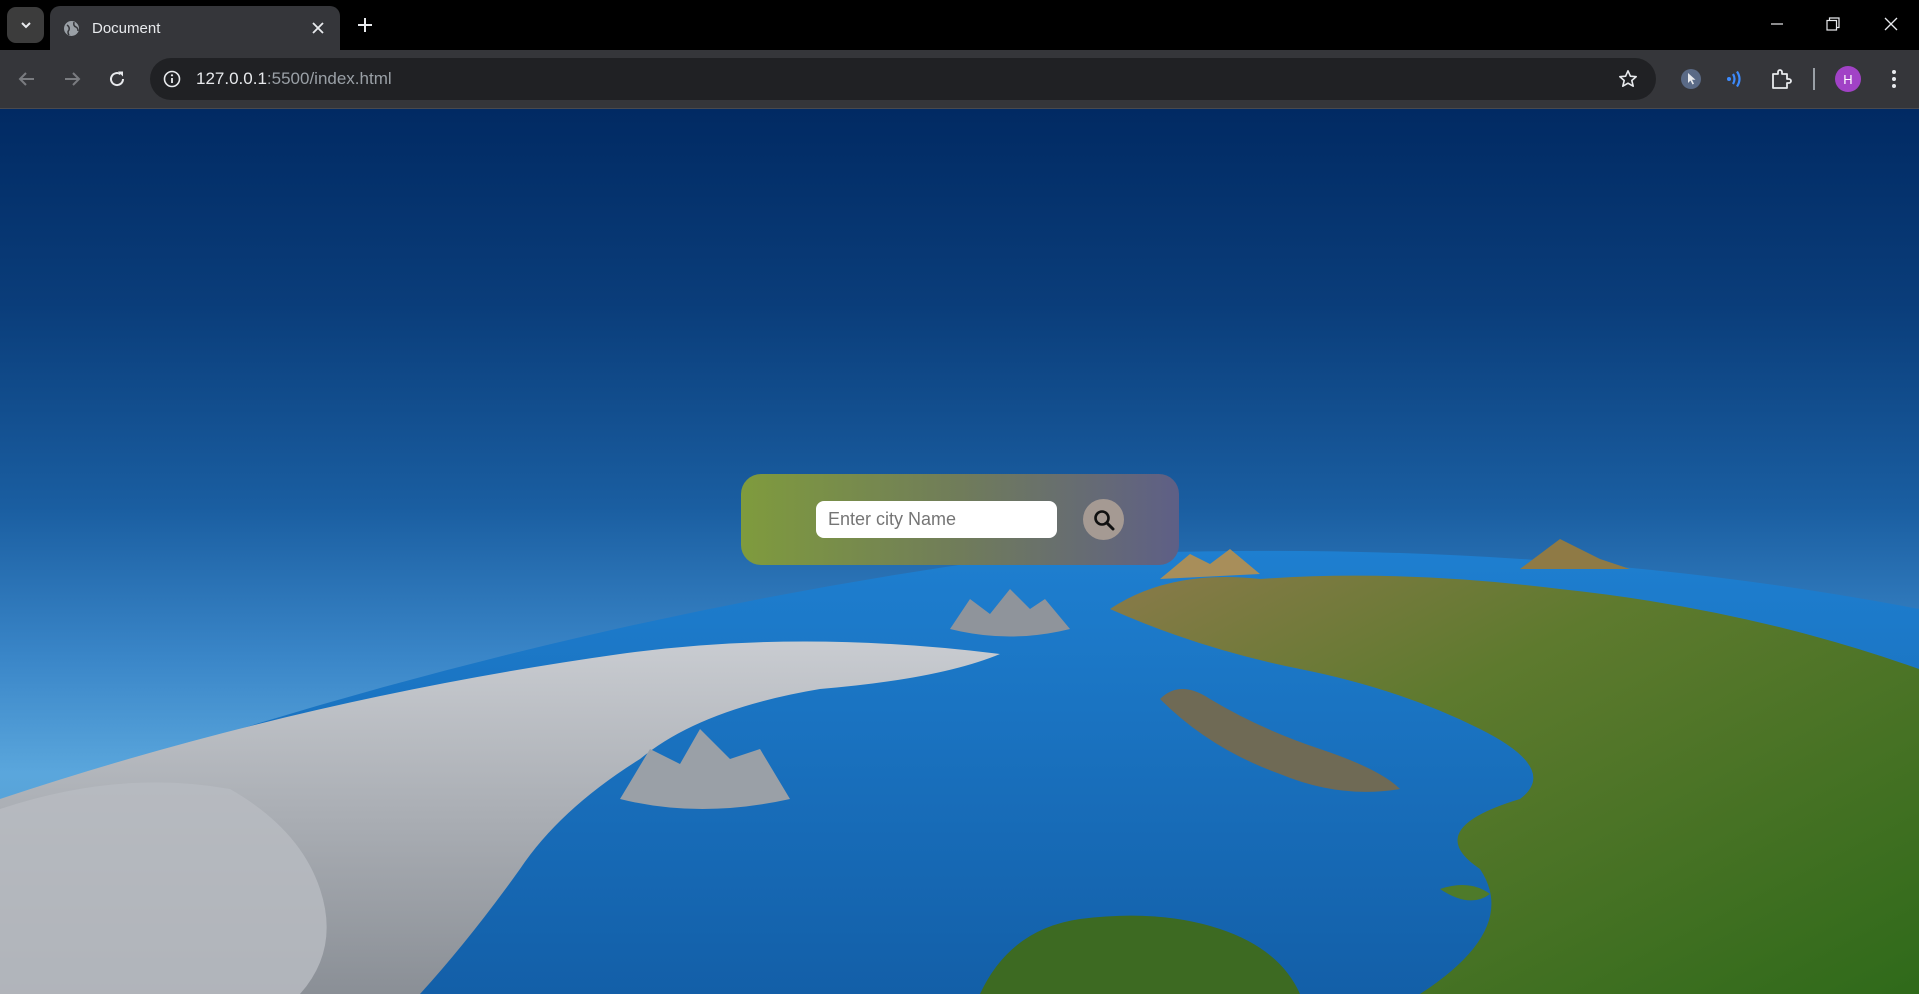  I want to click on minimize-icon, so click(1777, 24).